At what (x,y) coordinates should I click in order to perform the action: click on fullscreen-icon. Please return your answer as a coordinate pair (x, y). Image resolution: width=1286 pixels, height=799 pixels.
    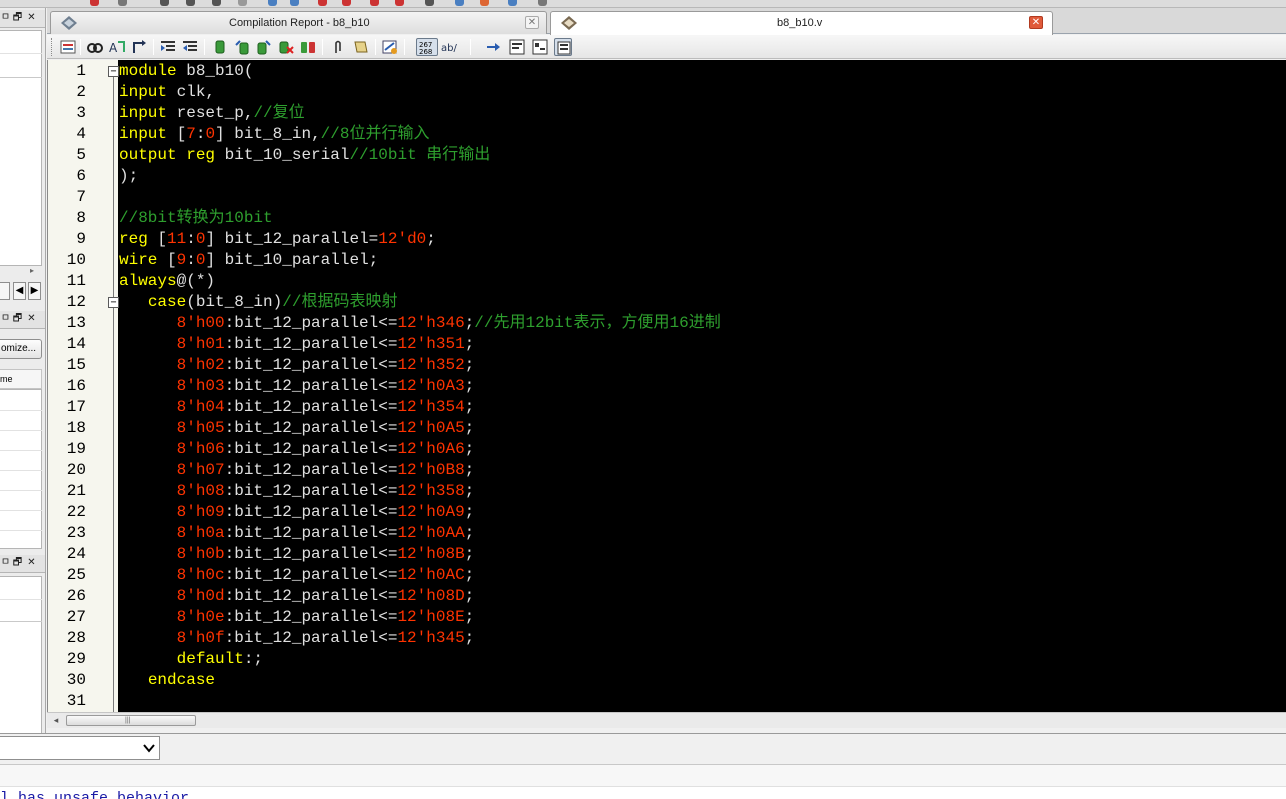
    Looking at the image, I should click on (563, 47).